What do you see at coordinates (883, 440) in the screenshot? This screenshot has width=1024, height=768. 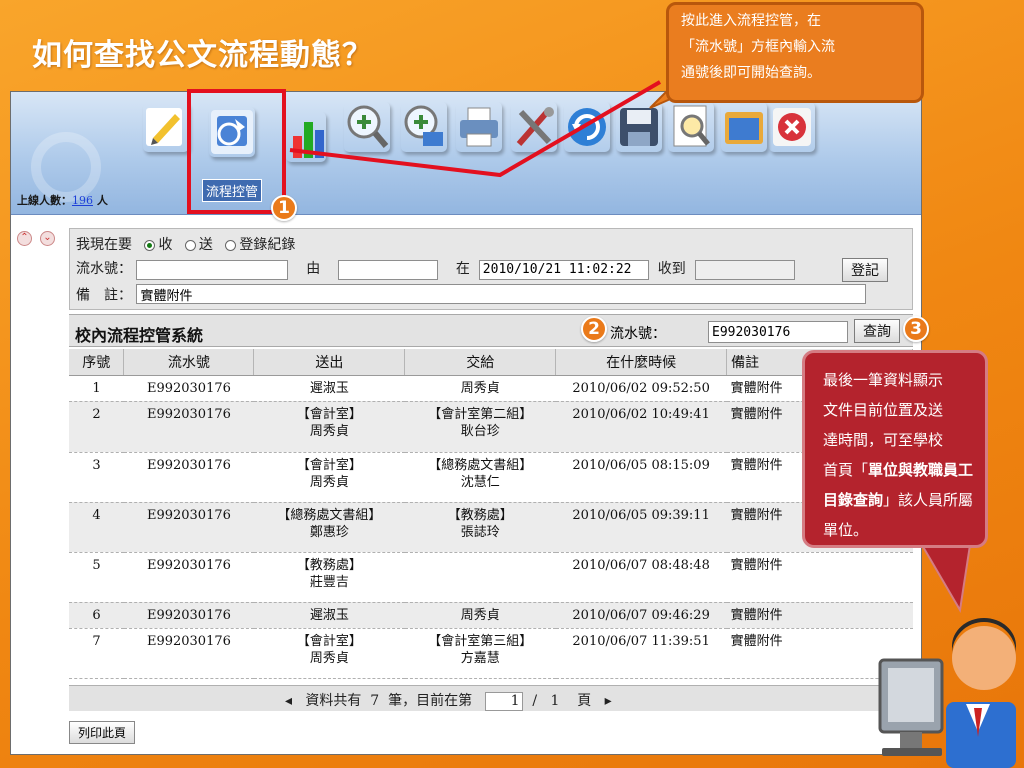 I see `callout-bottom-line: 達時間，可至學校` at bounding box center [883, 440].